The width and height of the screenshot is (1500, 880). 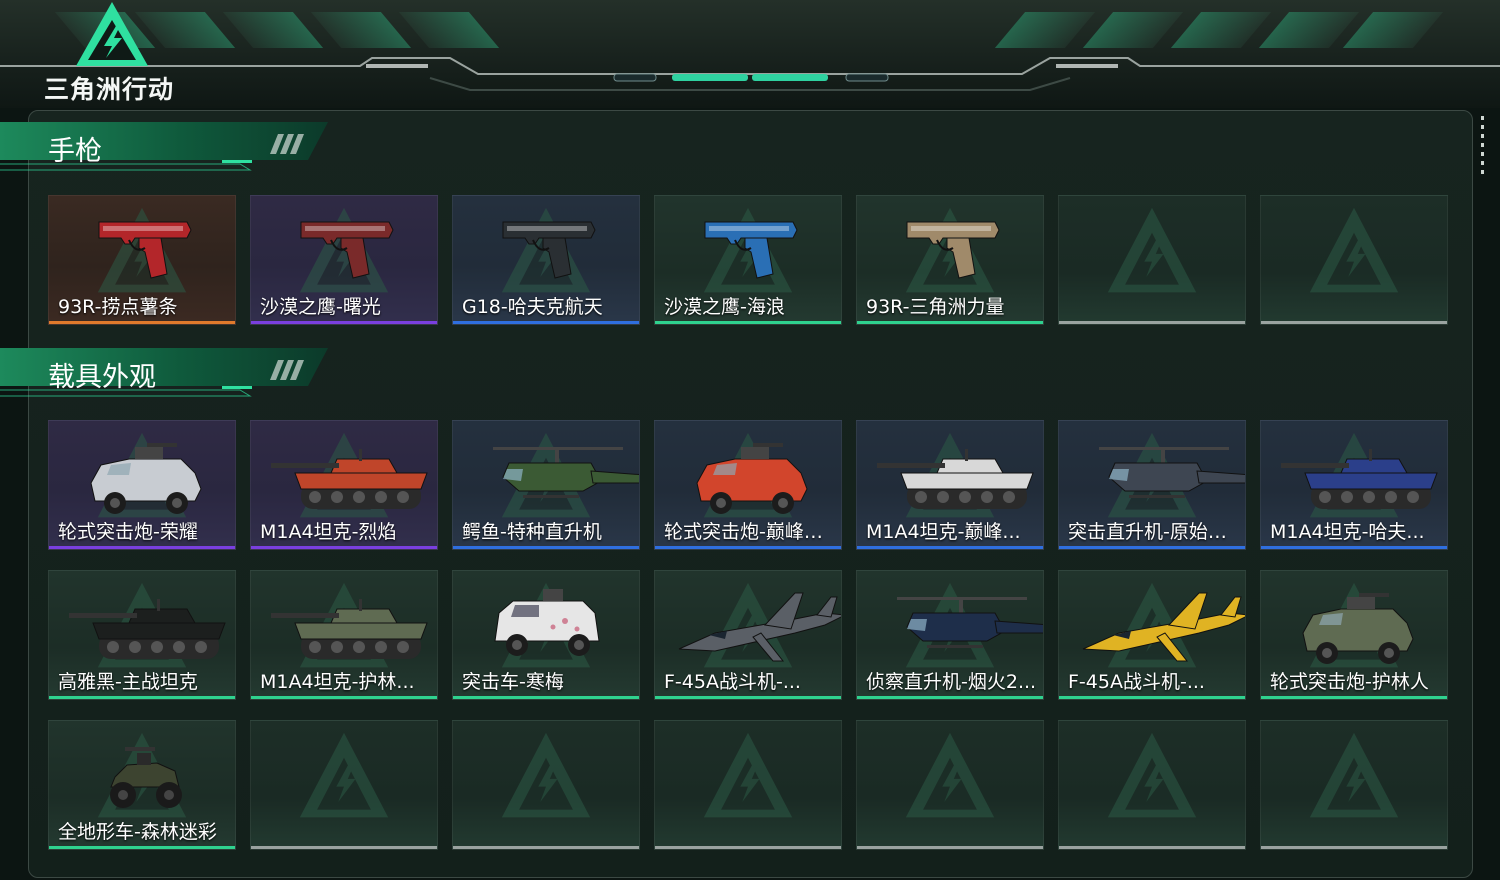 I want to click on skin-card: G18-哈夫克航天, so click(x=546, y=260).